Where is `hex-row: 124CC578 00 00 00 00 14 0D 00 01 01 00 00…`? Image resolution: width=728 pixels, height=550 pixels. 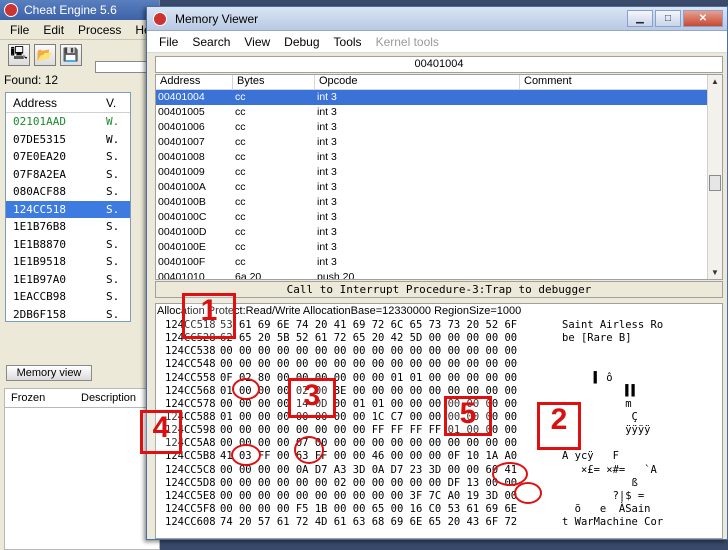 hex-row: 124CC578 00 00 00 00 14 0D 00 01 01 00 00… is located at coordinates (439, 404).